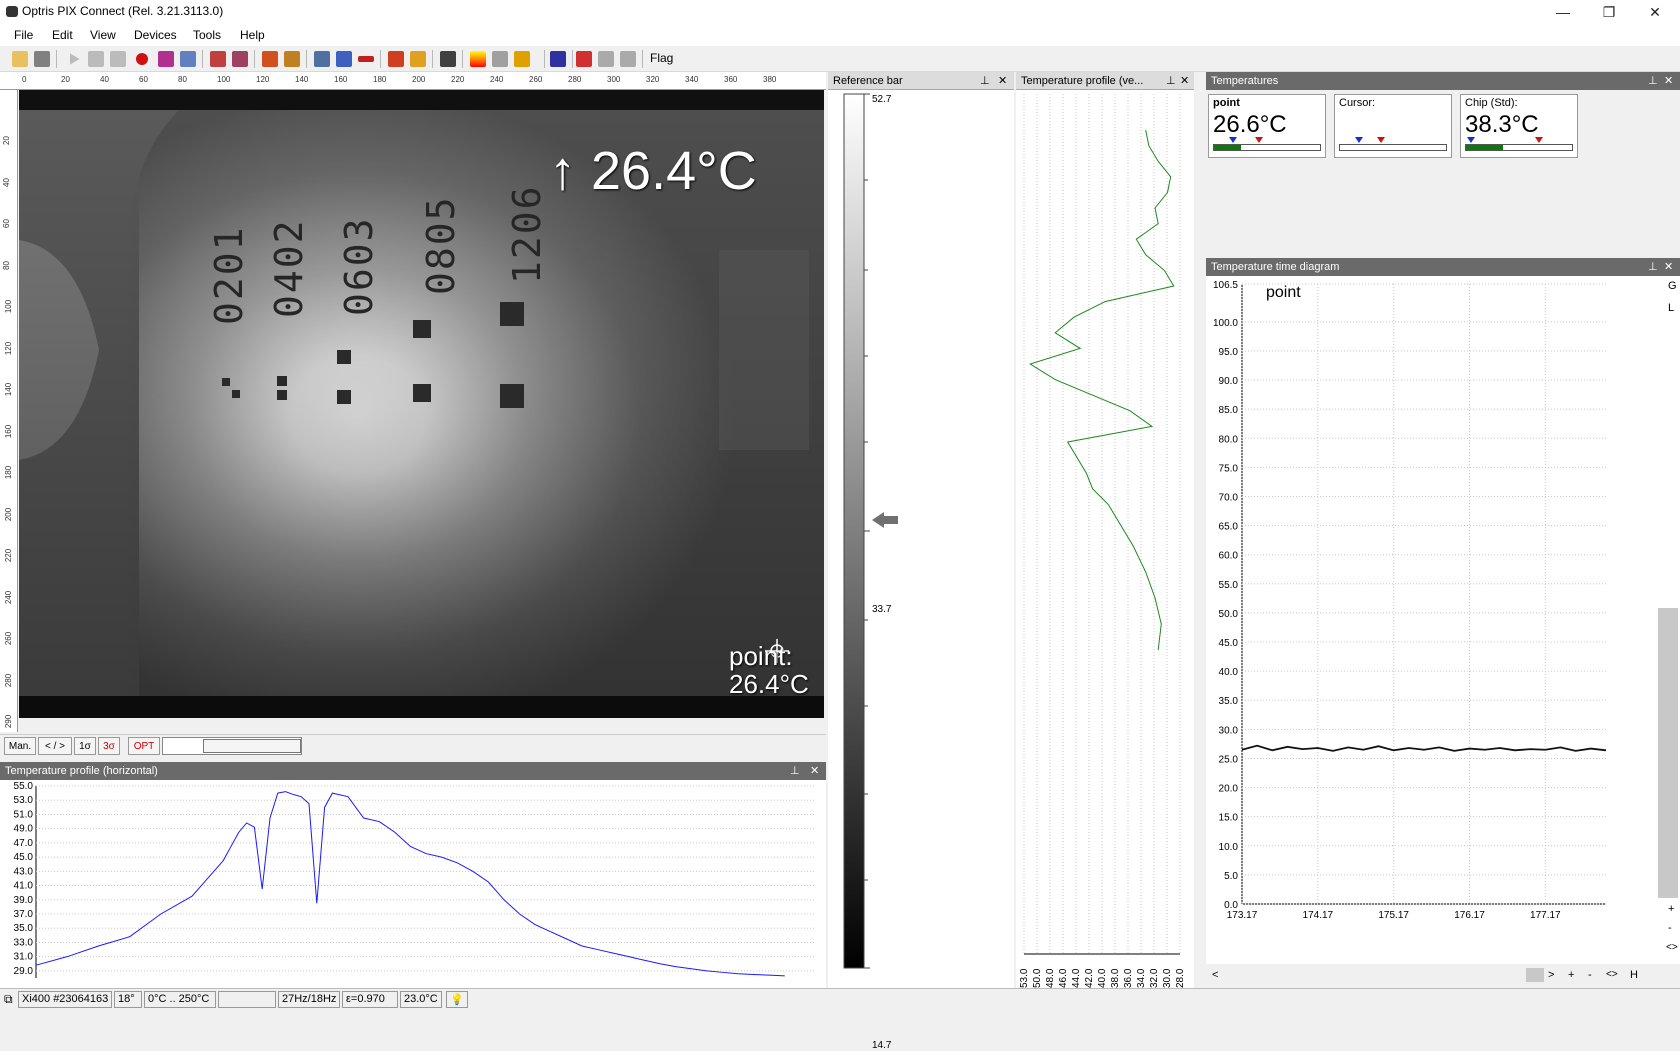 The width and height of the screenshot is (1680, 1051). I want to click on menu-view: View, so click(103, 35).